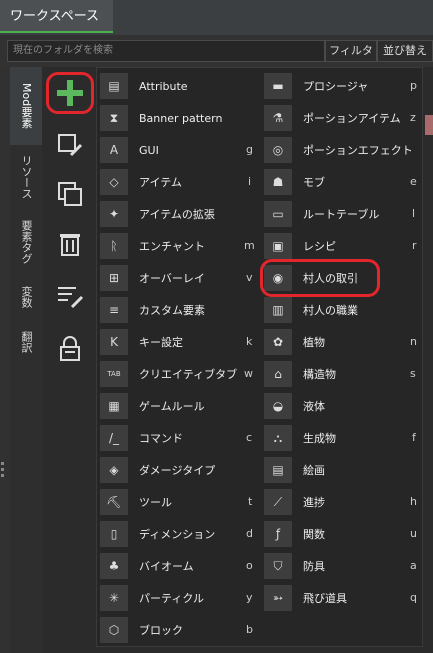 Image resolution: width=433 pixels, height=653 pixels. What do you see at coordinates (140, 438) in the screenshot?
I see `menu-item-command: /_ コマンド` at bounding box center [140, 438].